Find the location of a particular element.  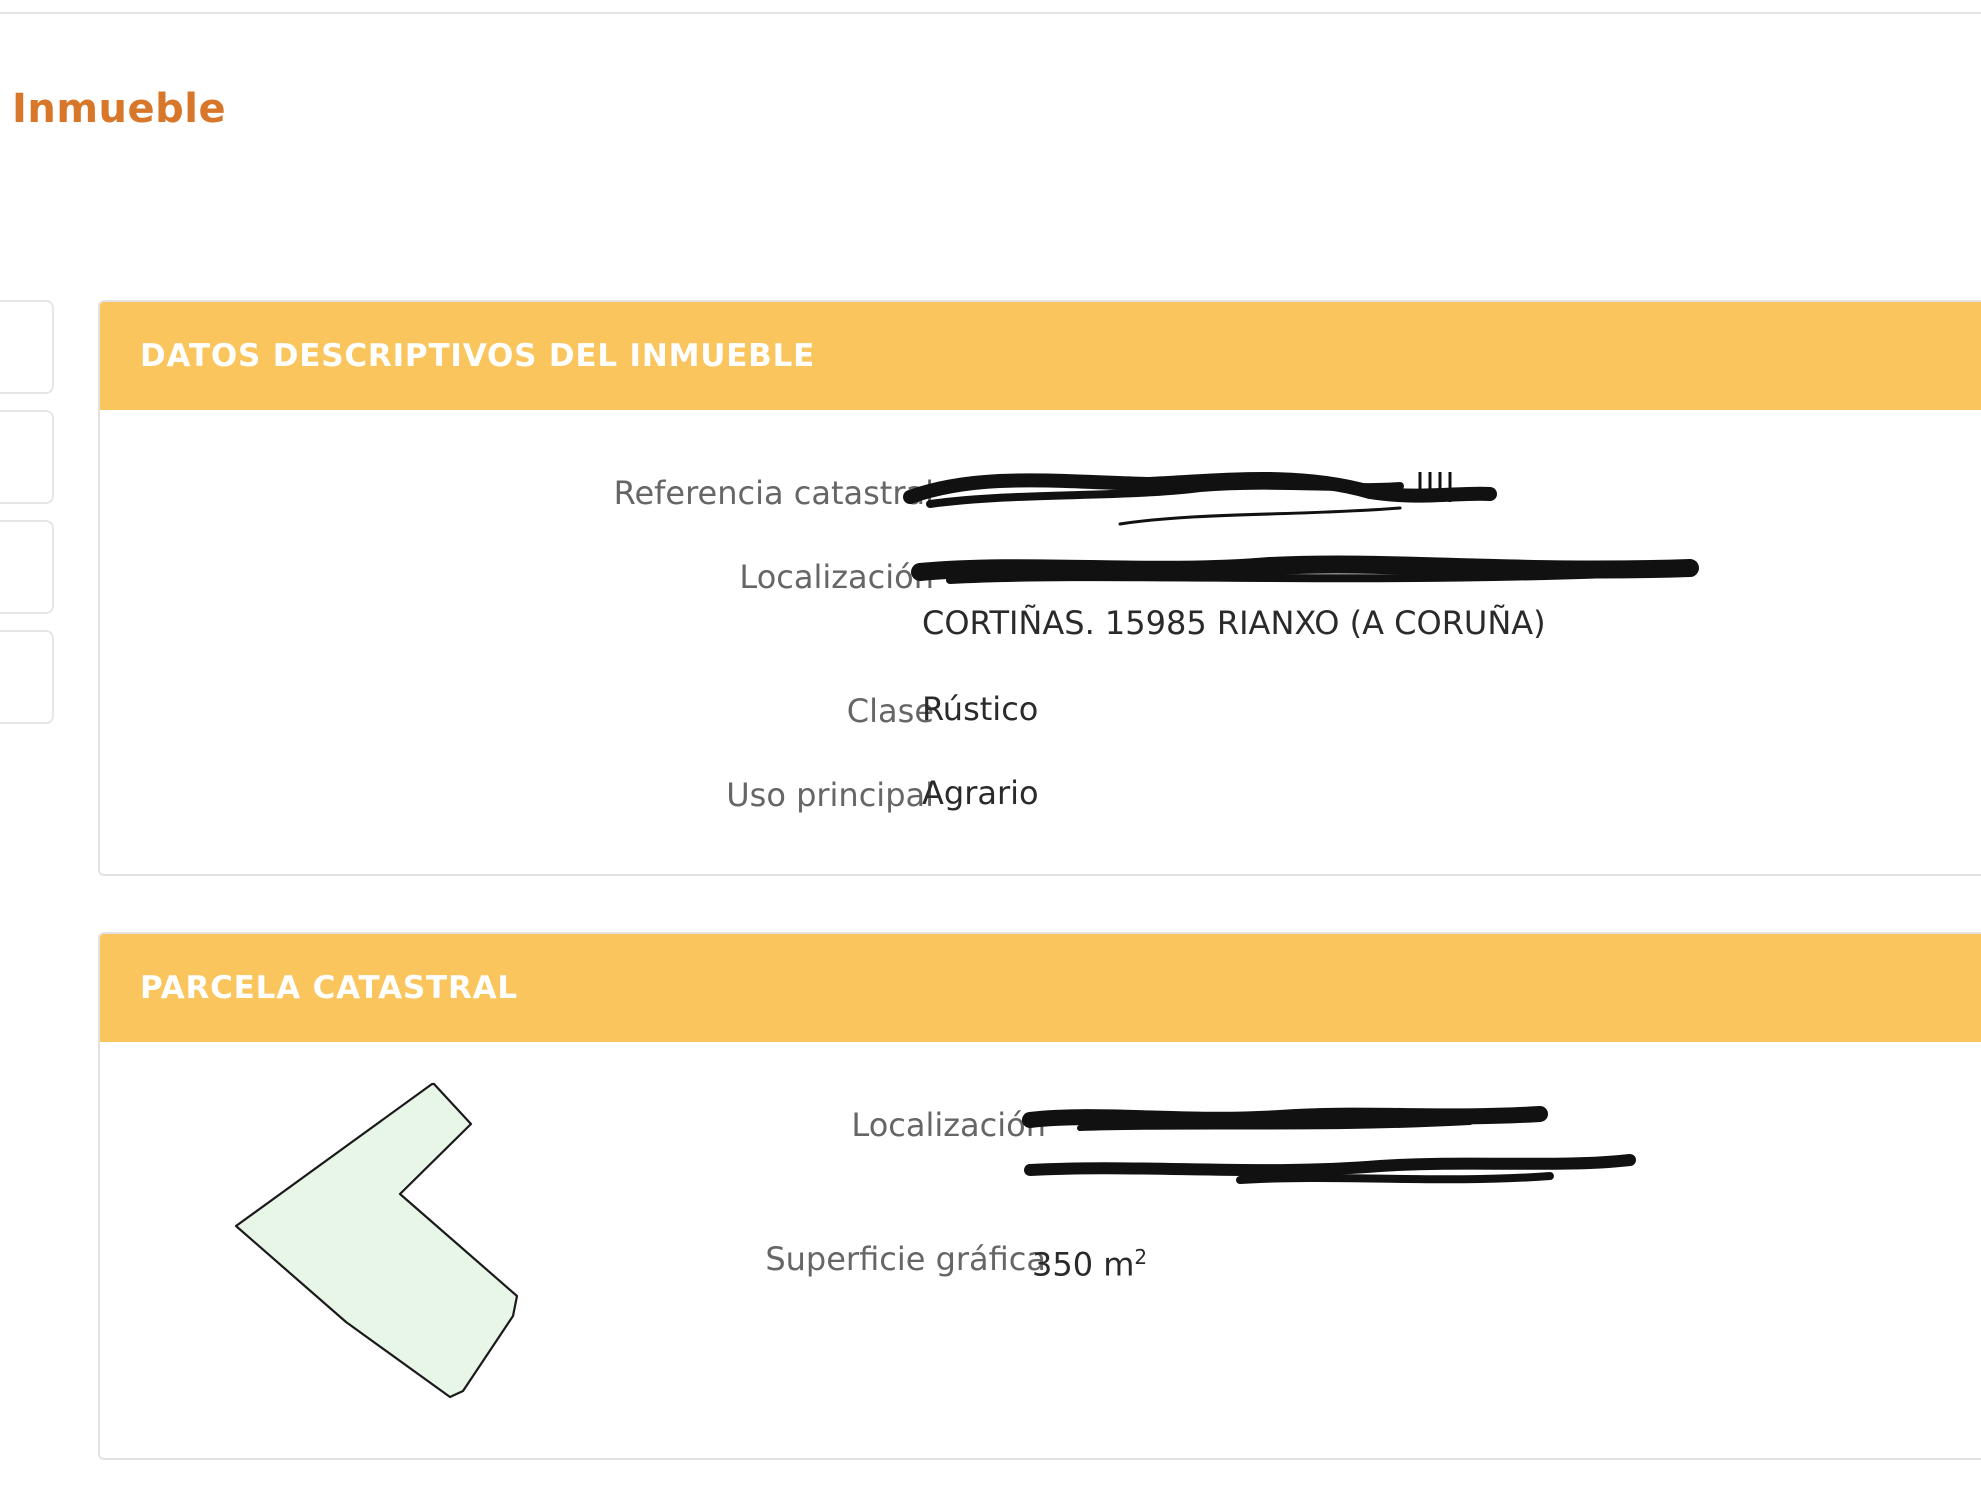

redaction-scribble-parcel-location is located at coordinates (1329, 1145).